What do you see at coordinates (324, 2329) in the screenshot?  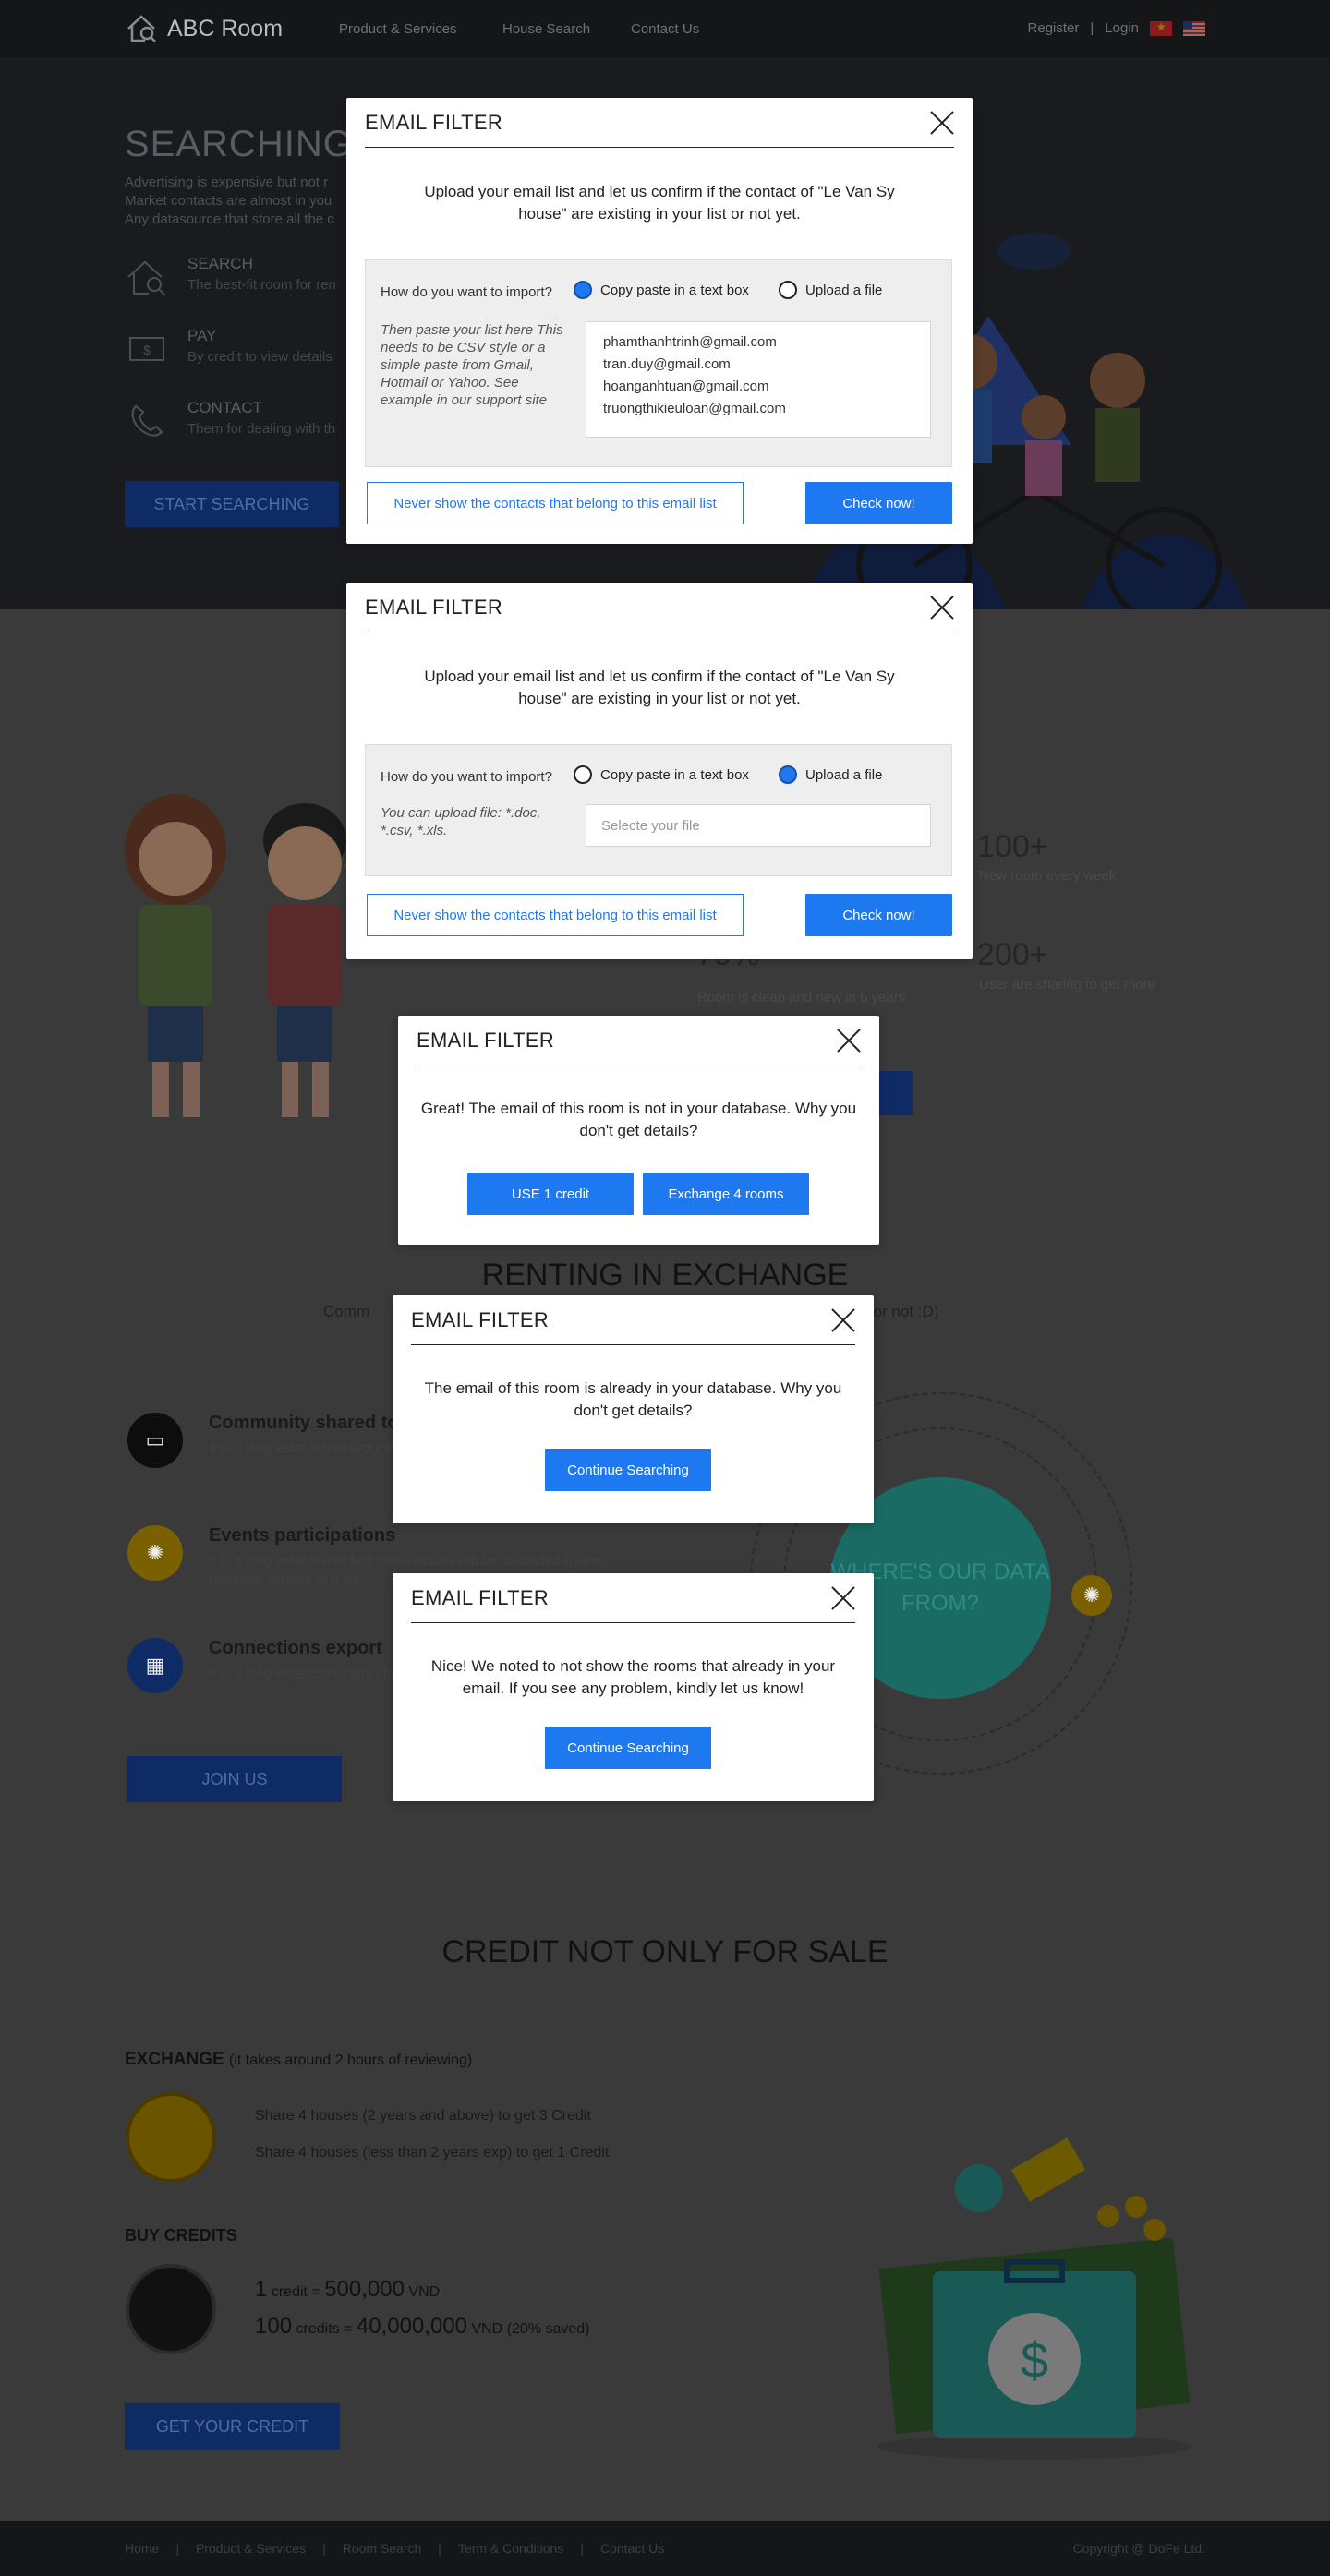 I see `price-unit: credits =` at bounding box center [324, 2329].